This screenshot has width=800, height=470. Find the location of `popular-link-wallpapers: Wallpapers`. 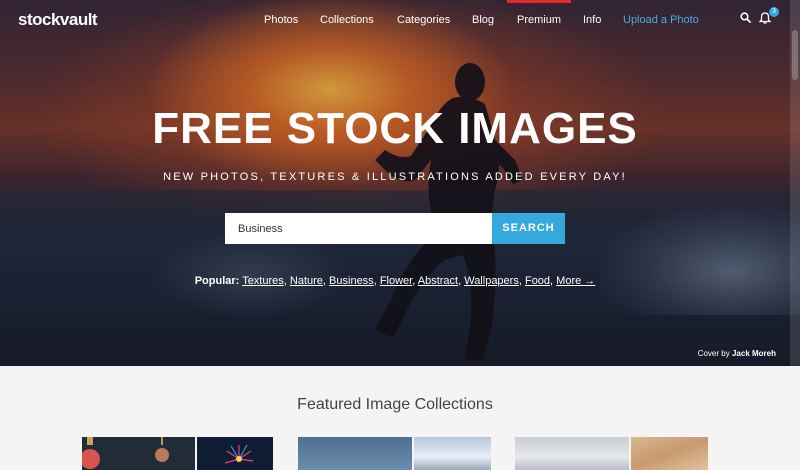

popular-link-wallpapers: Wallpapers is located at coordinates (491, 281).